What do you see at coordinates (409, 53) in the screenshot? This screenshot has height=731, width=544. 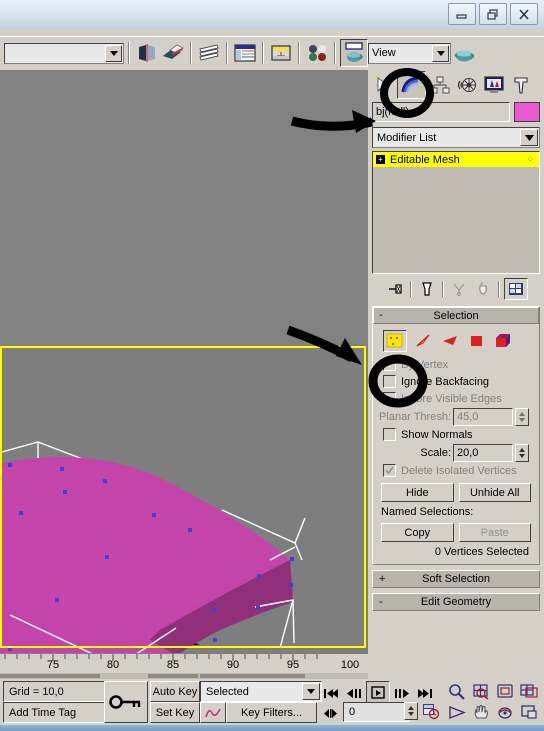 I see `render-preset-selector: View` at bounding box center [409, 53].